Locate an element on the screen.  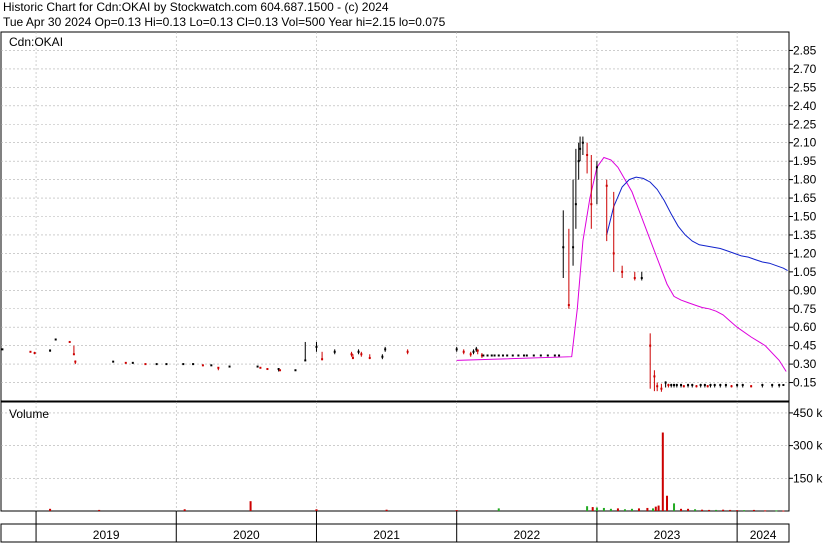
year-tick-label: 2021 is located at coordinates (386, 535).